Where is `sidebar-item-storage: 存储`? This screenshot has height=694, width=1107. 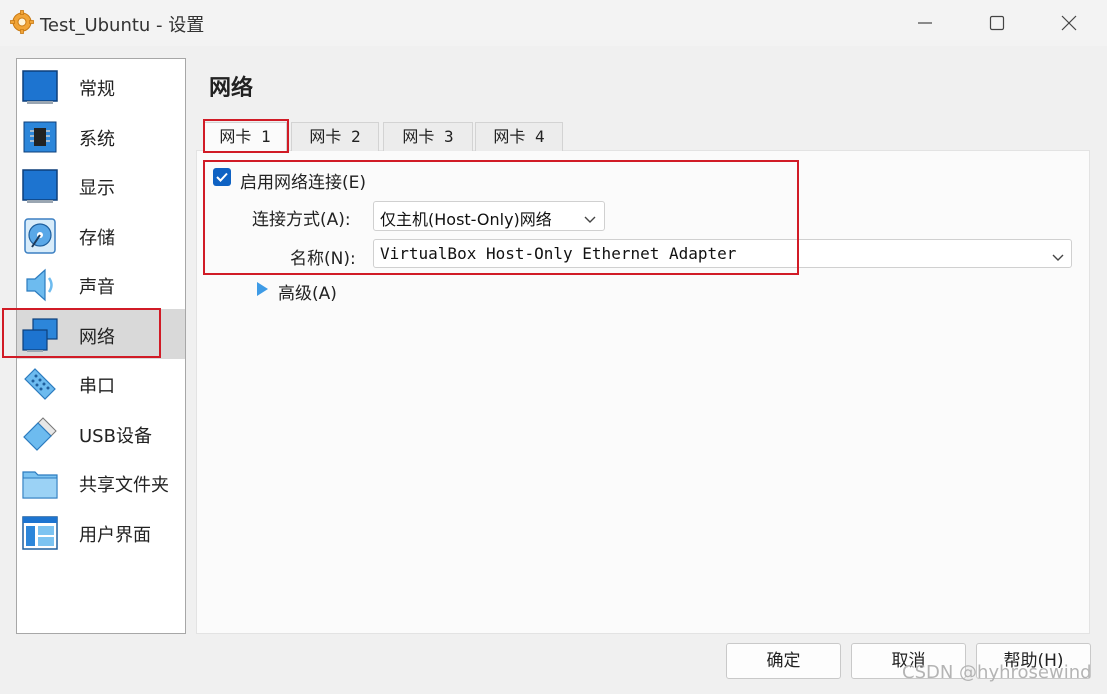 sidebar-item-storage: 存储 is located at coordinates (101, 235).